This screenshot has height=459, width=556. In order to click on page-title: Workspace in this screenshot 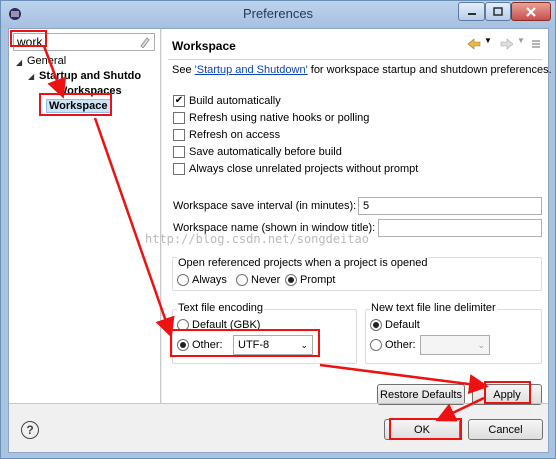, I will do `click(204, 46)`.